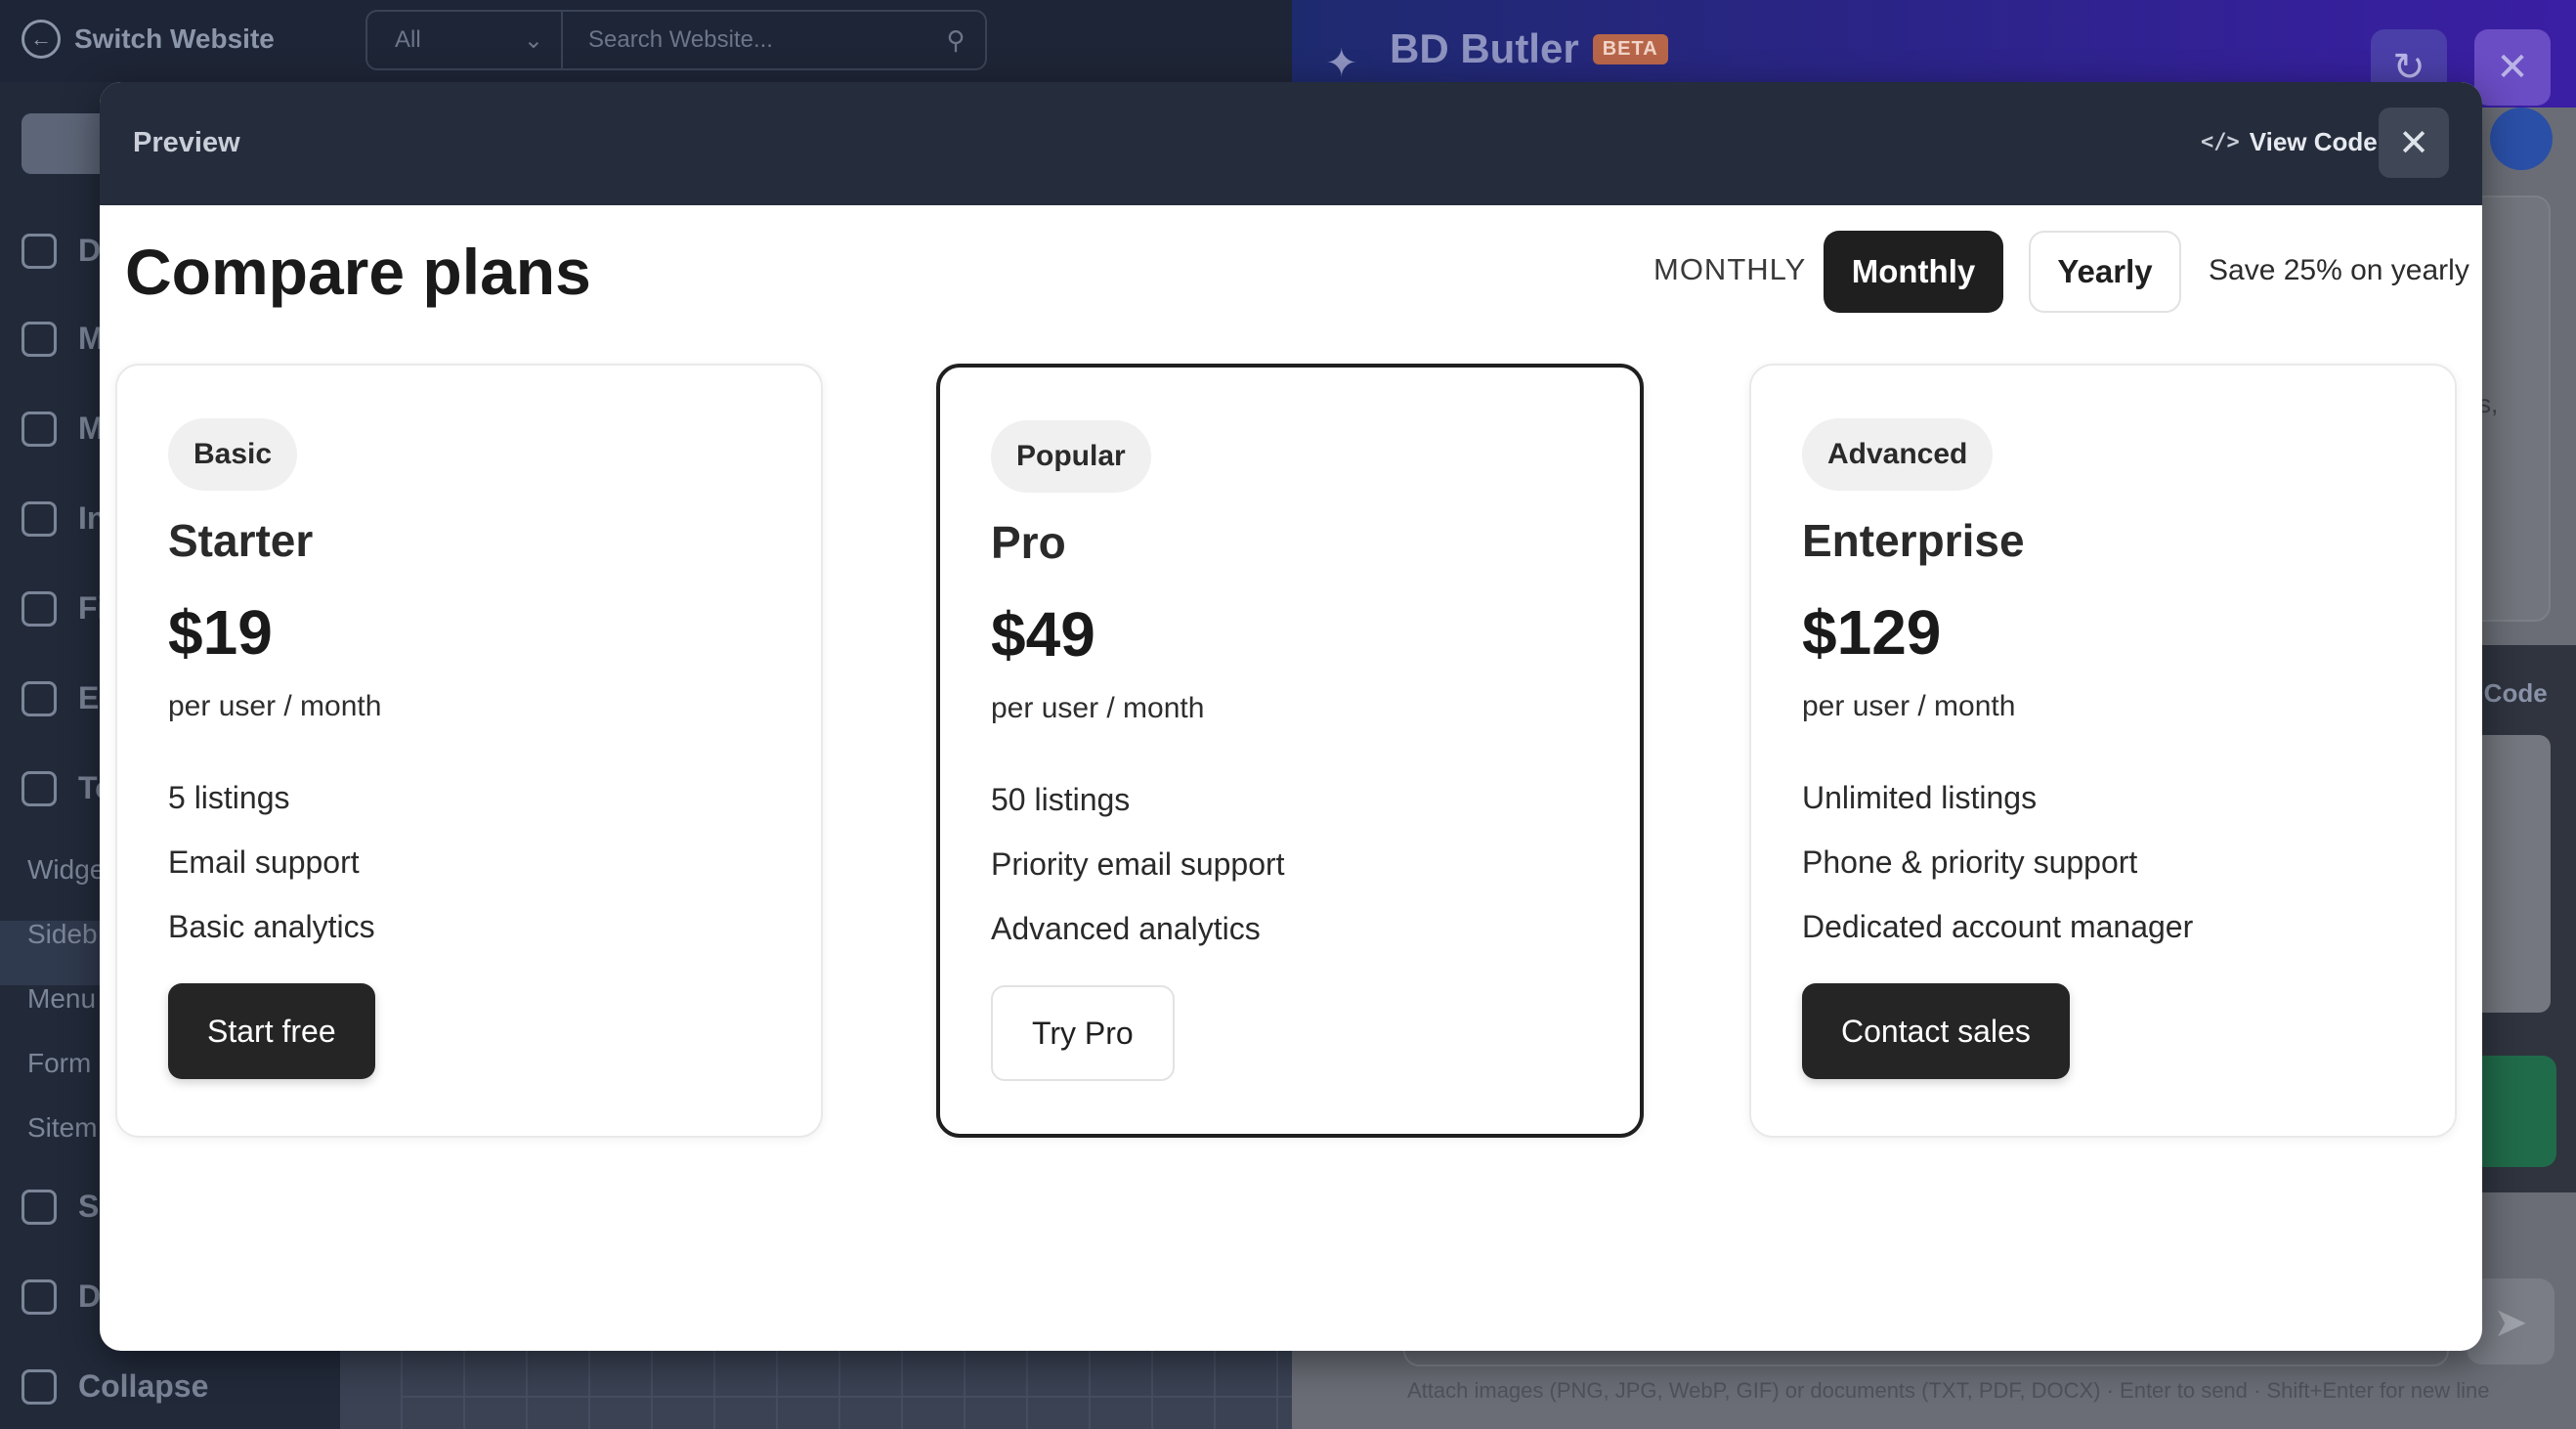 The height and width of the screenshot is (1429, 2576). What do you see at coordinates (1898, 454) in the screenshot?
I see `plan-badge: Advanced` at bounding box center [1898, 454].